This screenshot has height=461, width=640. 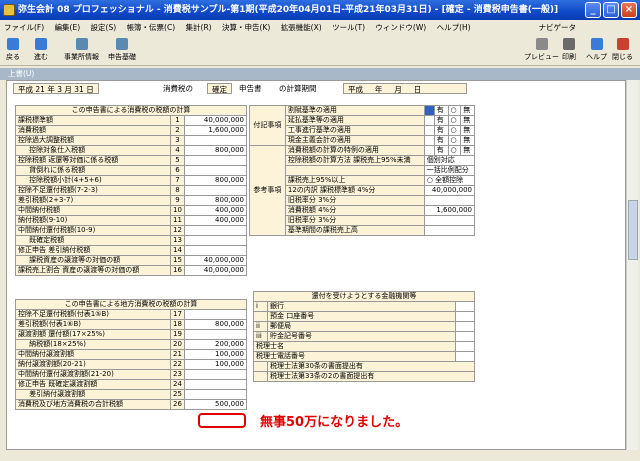 I want to click on table-row: 納税額(18×25%) 20 200,000, so click(x=131, y=344).